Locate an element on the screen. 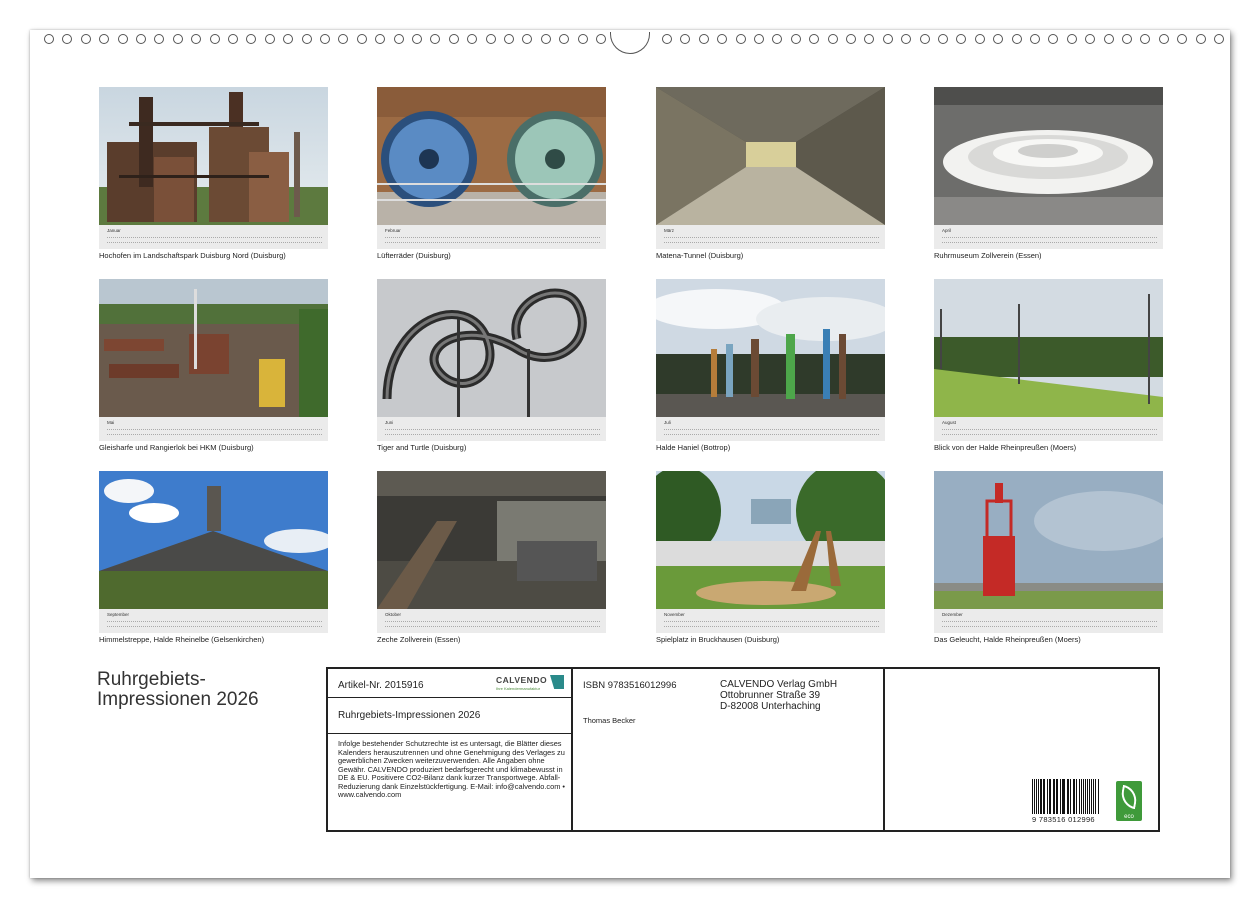 This screenshot has width=1260, height=908. barcode: 9 783516 012996 is located at coordinates (1066, 802).